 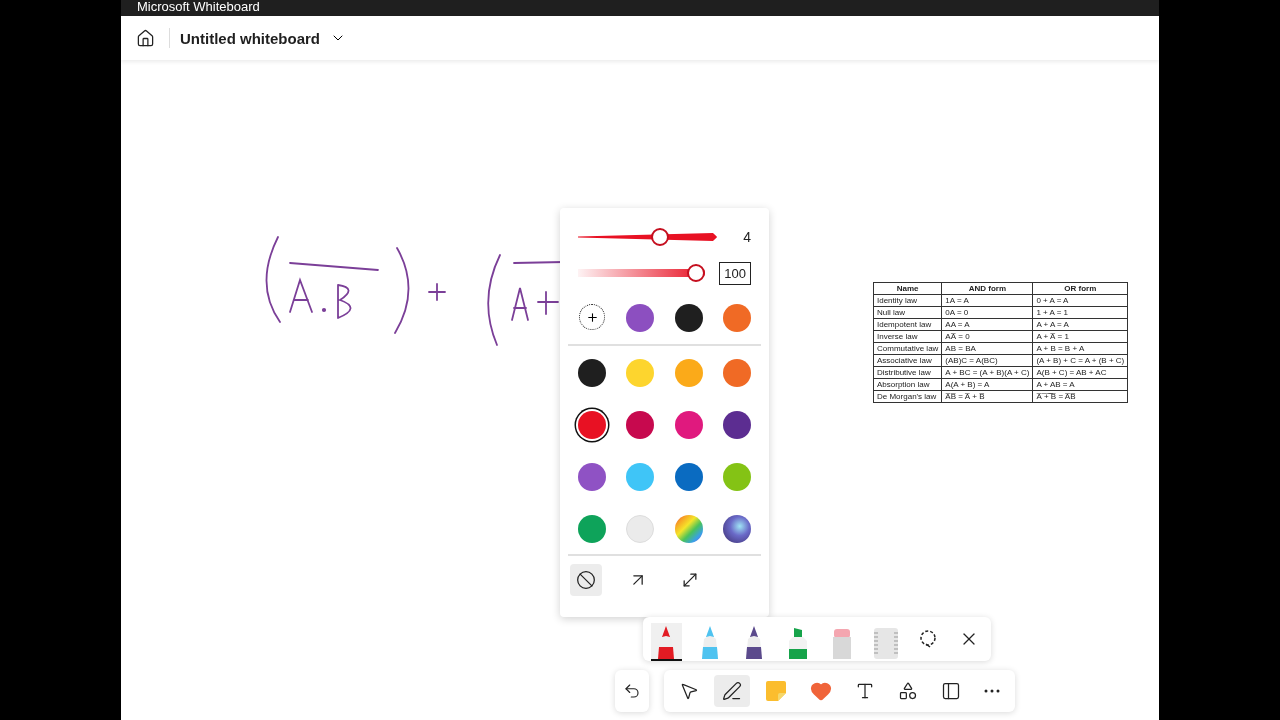 What do you see at coordinates (987, 312) in the screenshot?
I see `table-cell: 0A = 0` at bounding box center [987, 312].